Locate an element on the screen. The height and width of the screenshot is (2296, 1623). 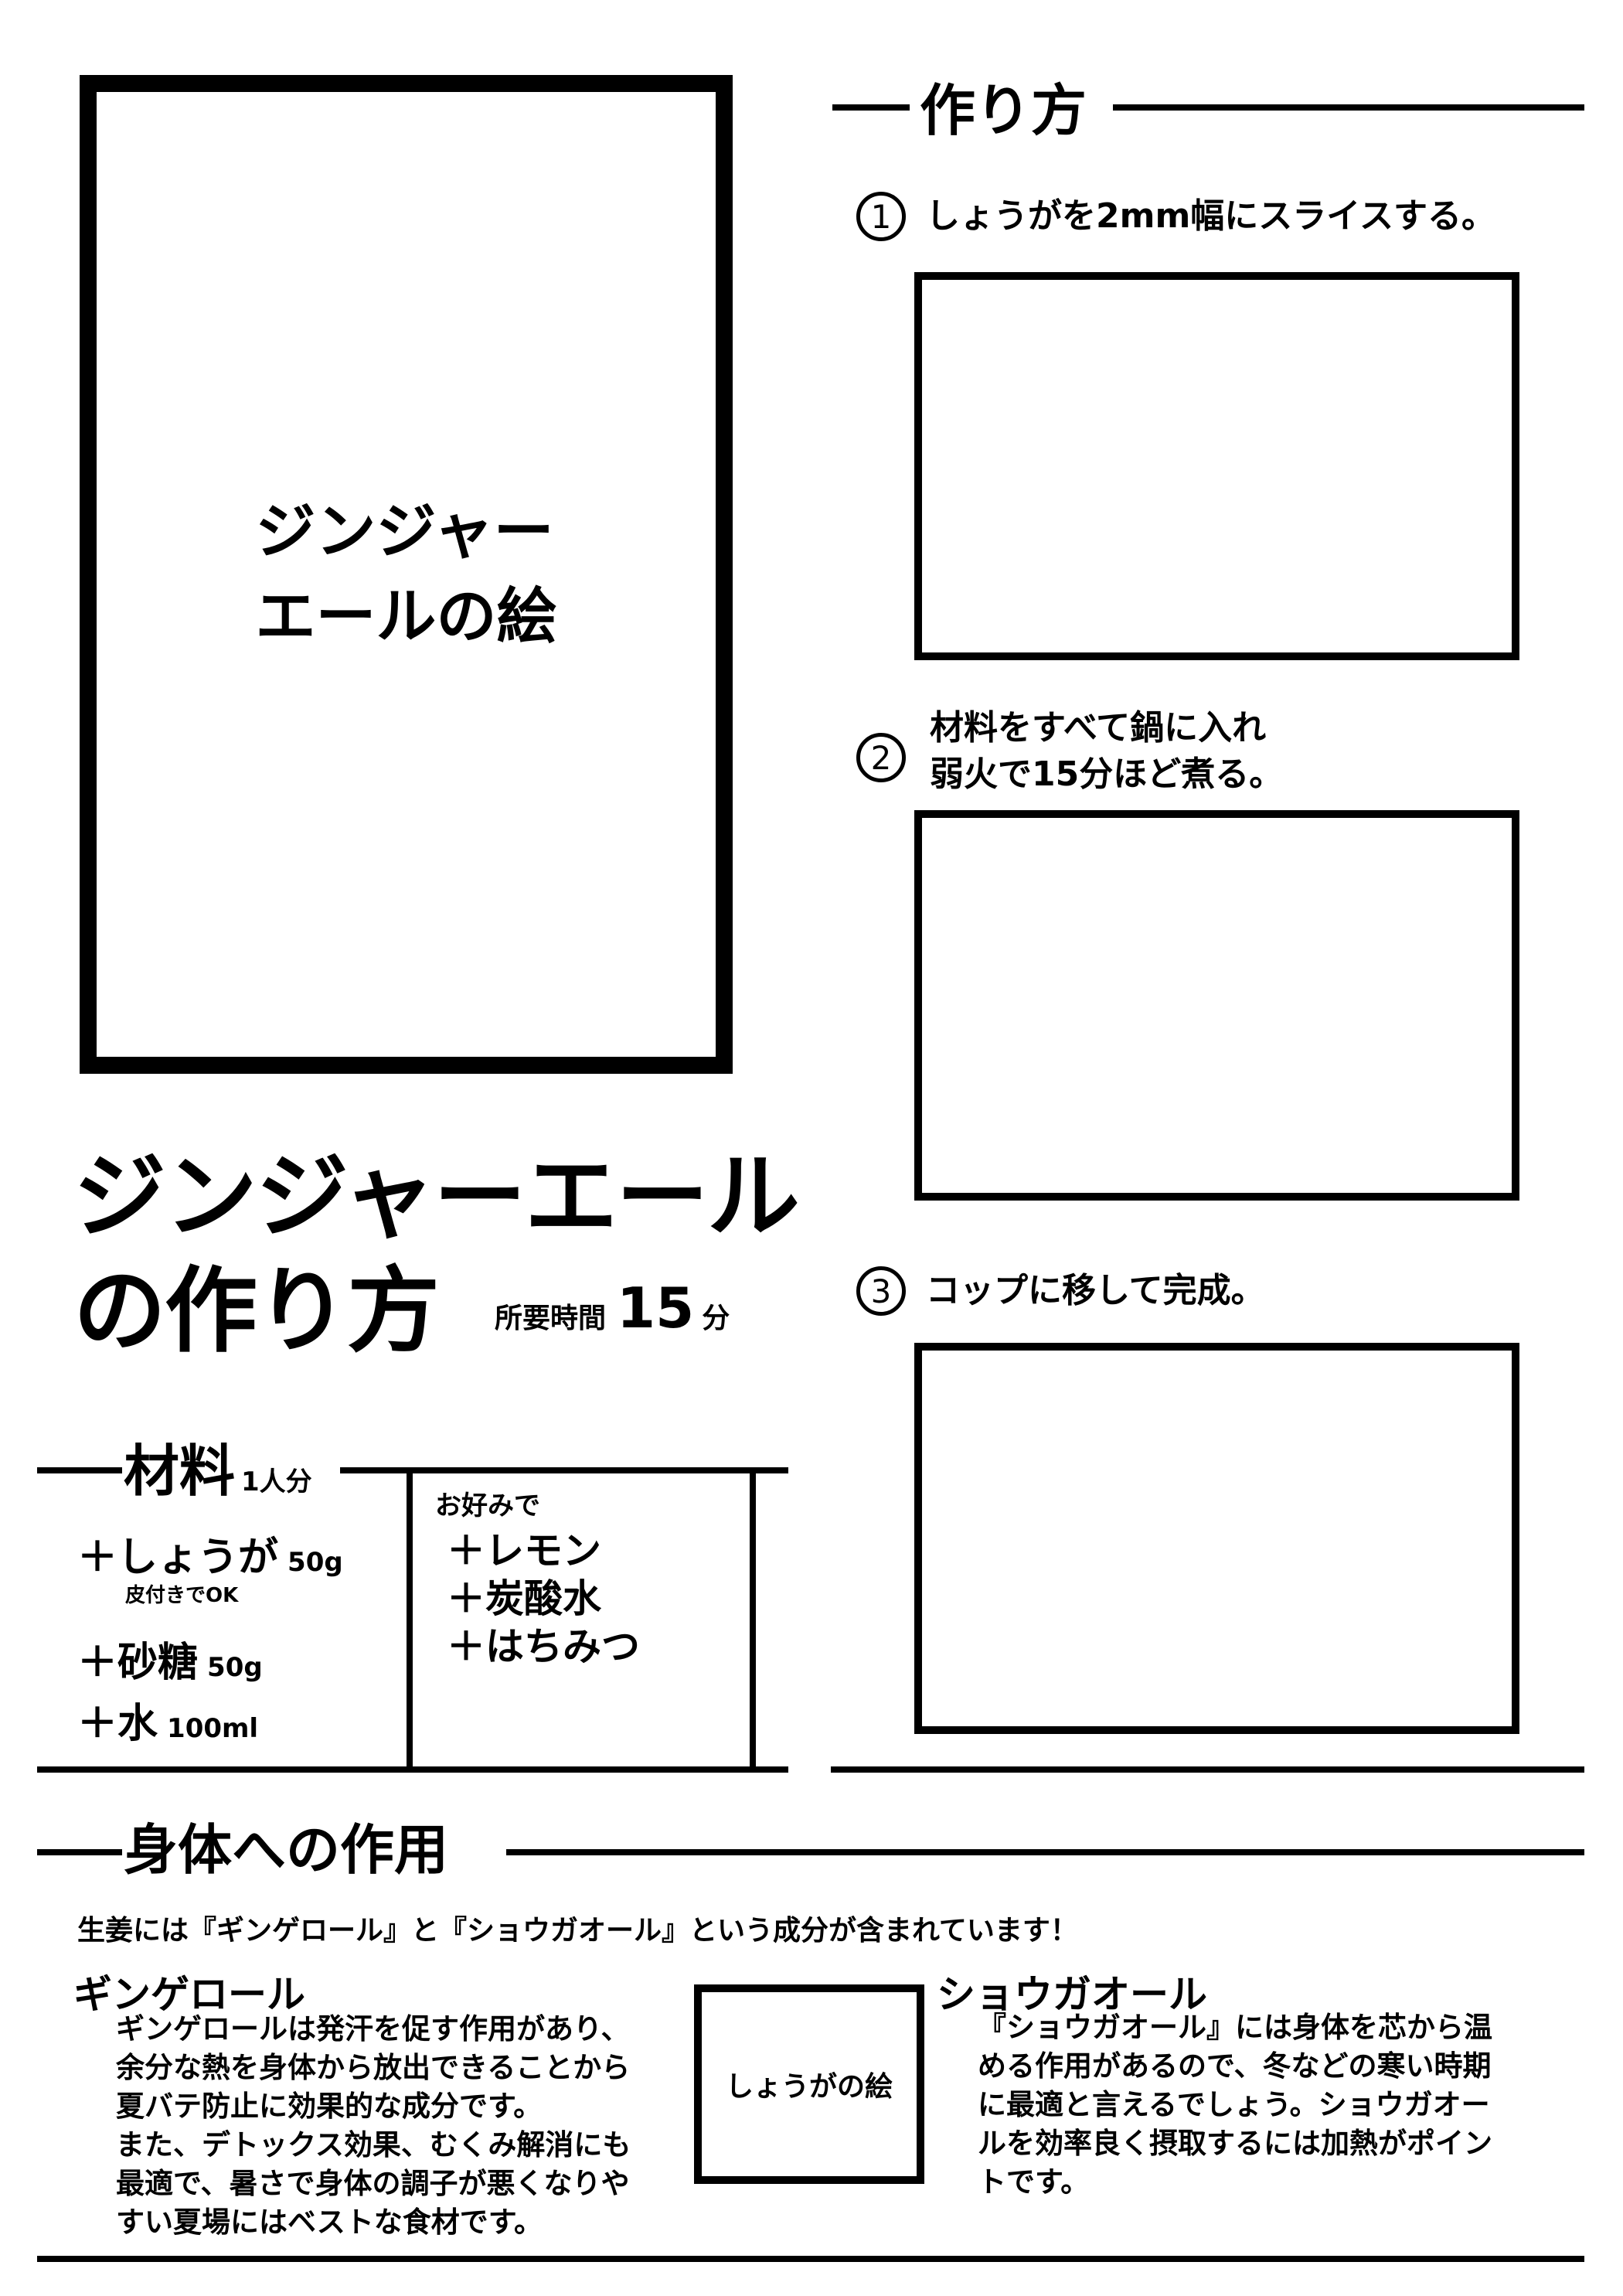
ingredients-divider is located at coordinates (410, 1620).